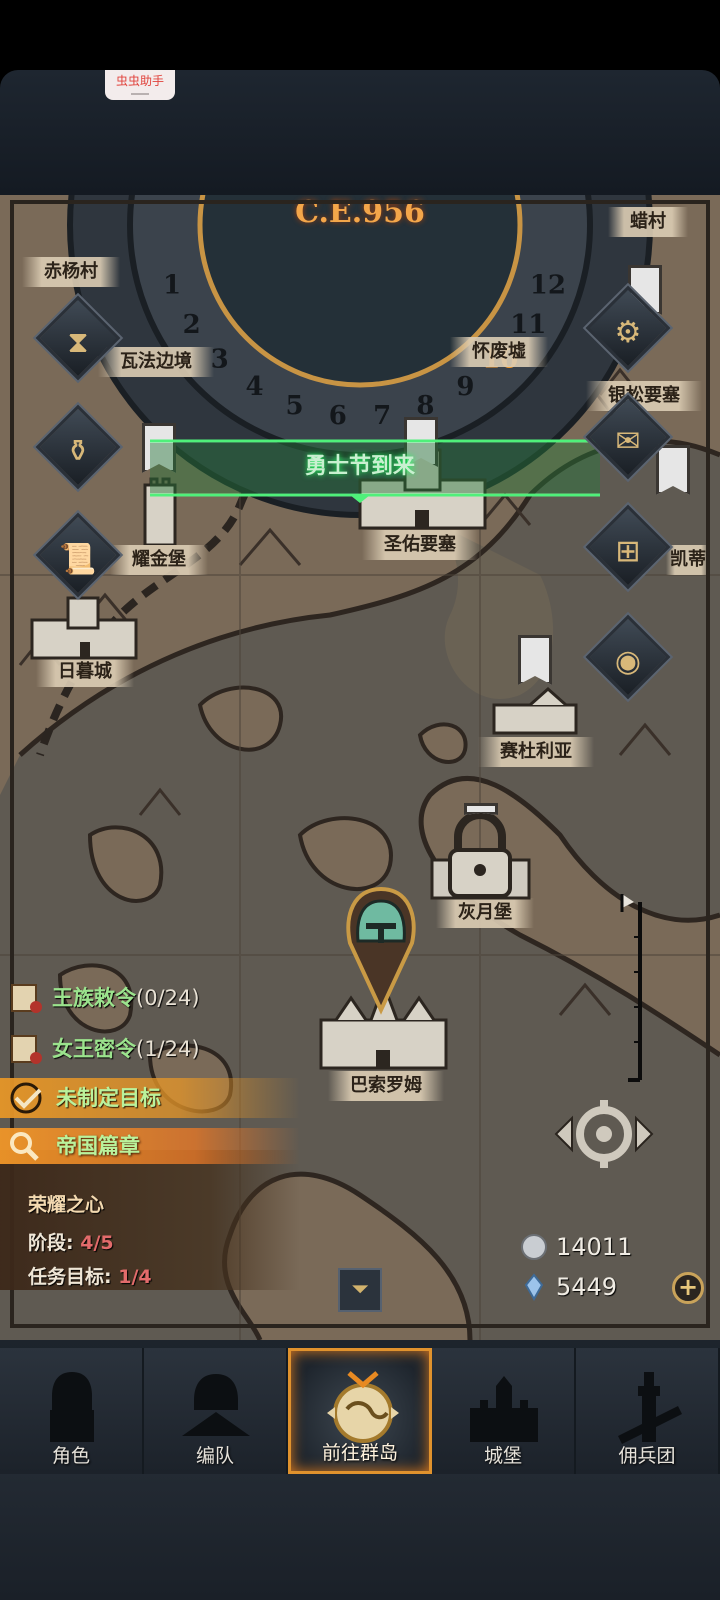  I want to click on goal-check-icon, so click(26, 1098).